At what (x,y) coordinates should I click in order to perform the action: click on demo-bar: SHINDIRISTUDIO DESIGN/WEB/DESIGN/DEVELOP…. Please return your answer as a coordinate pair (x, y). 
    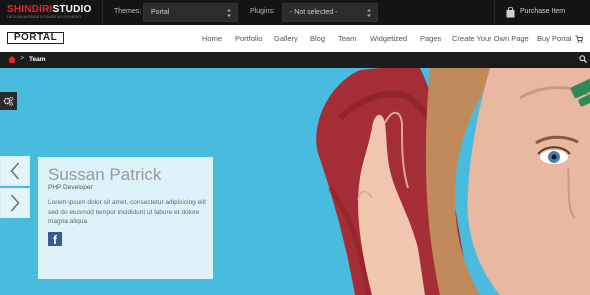
    Looking at the image, I should click on (295, 12).